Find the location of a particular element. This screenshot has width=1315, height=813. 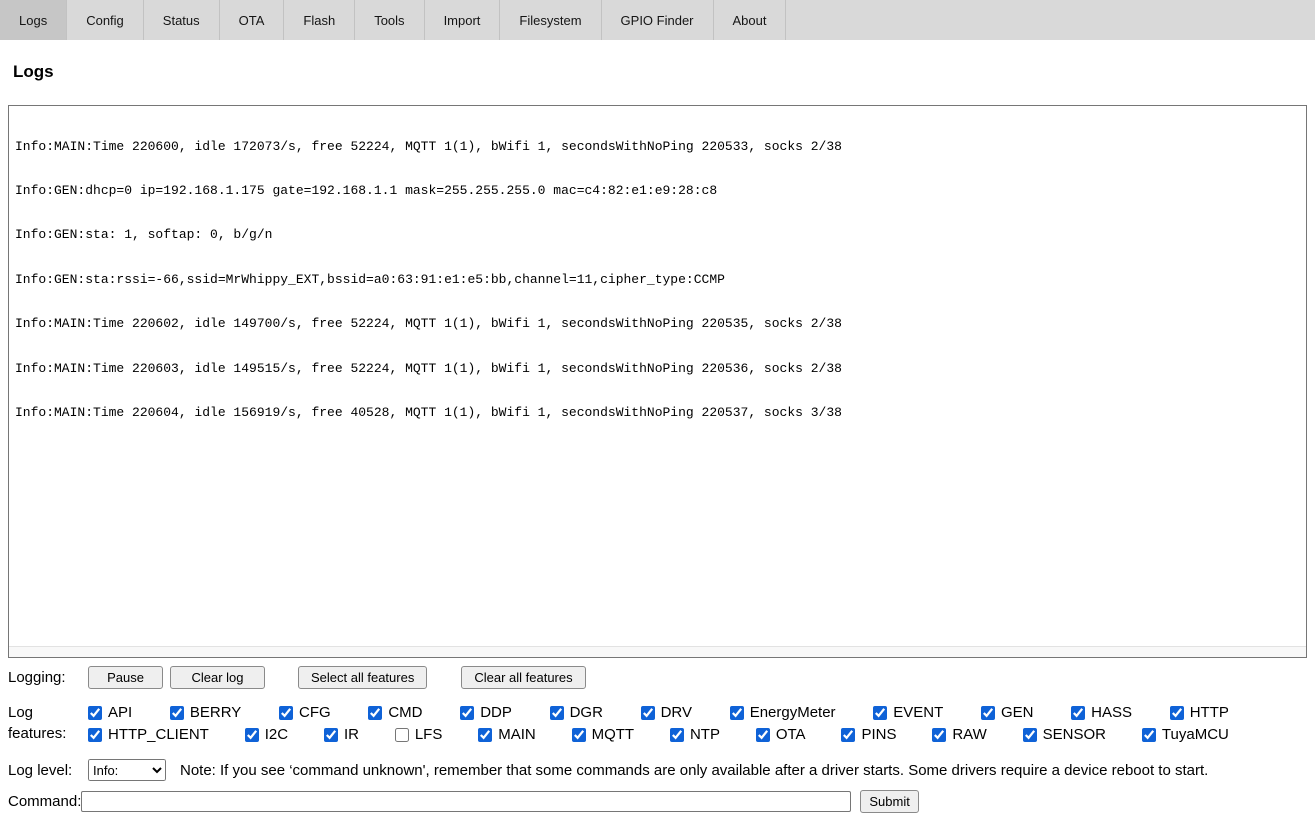

feature-label: IR is located at coordinates (351, 734).